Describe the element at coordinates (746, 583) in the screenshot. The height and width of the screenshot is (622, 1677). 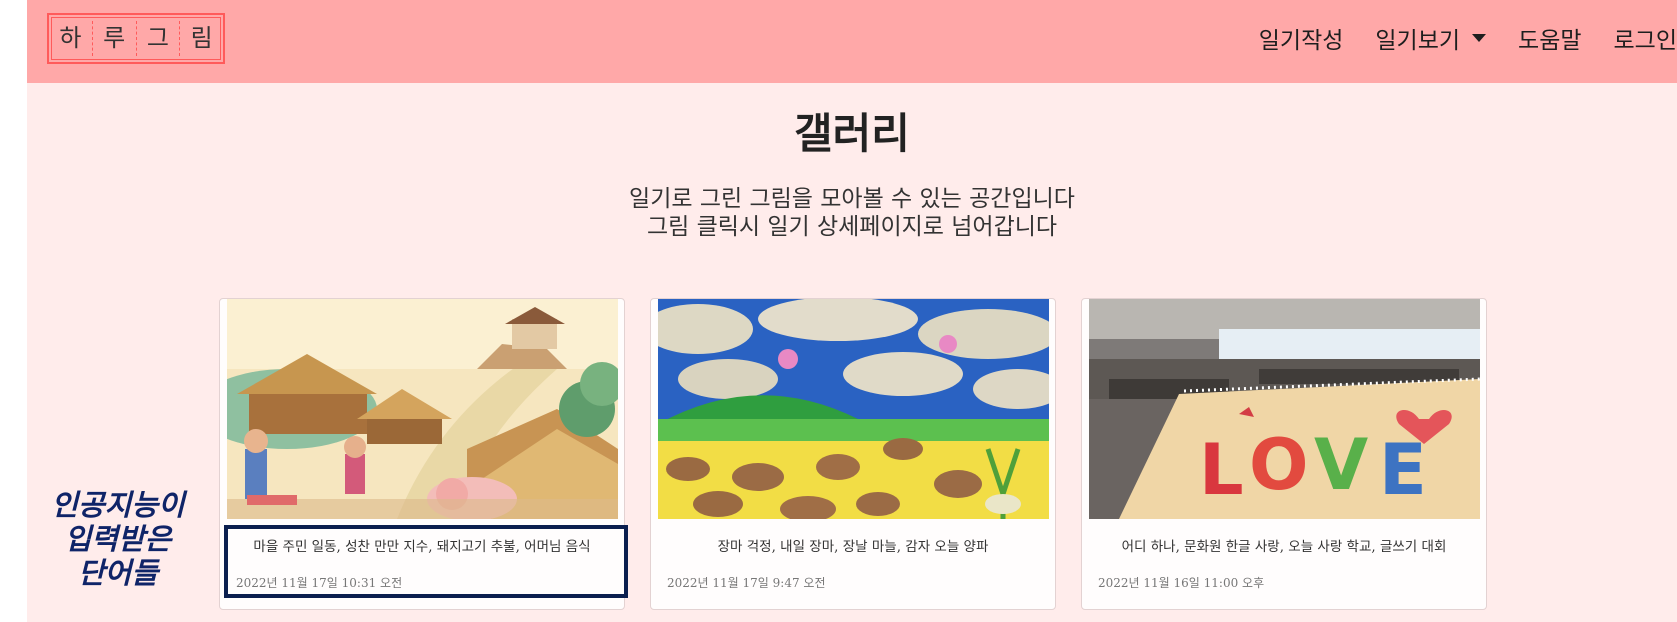
I see `card-date: 2022년 11월 17일 9:47 오전` at that location.